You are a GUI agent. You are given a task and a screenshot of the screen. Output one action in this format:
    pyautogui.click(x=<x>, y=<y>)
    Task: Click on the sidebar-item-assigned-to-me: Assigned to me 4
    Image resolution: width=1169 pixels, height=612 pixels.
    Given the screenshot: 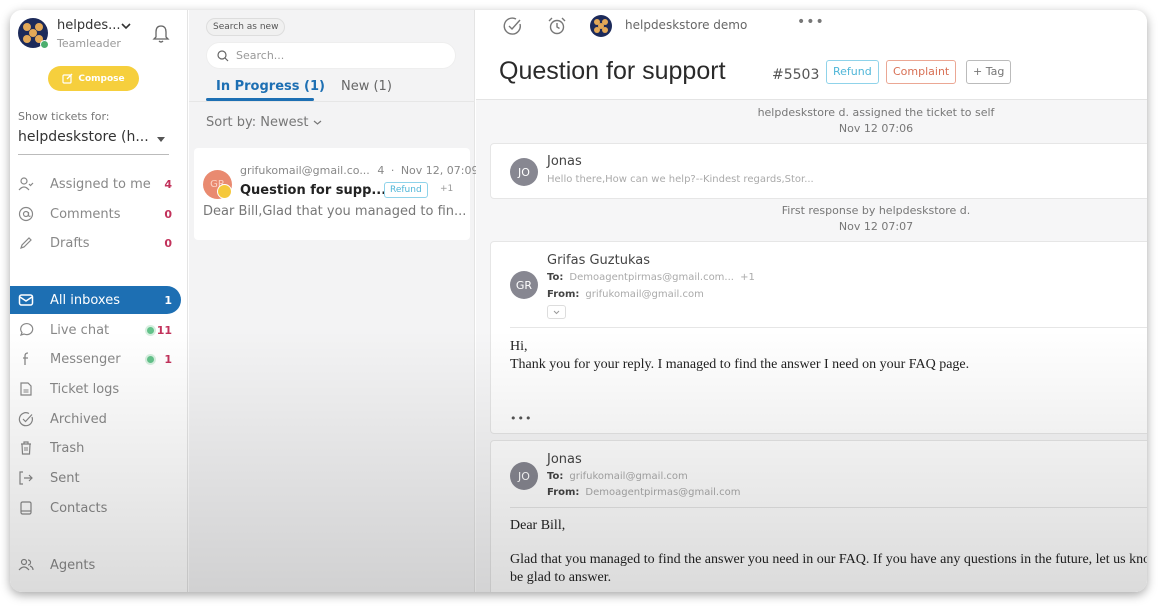 What is the action you would take?
    pyautogui.click(x=95, y=184)
    